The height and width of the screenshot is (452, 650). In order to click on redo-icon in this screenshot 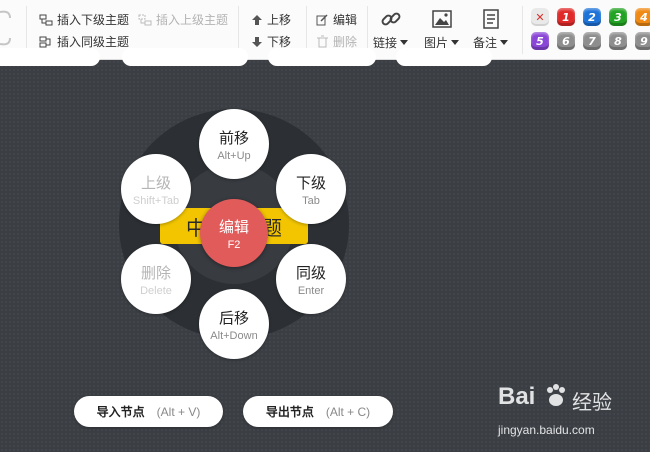, I will do `click(5, 41)`.